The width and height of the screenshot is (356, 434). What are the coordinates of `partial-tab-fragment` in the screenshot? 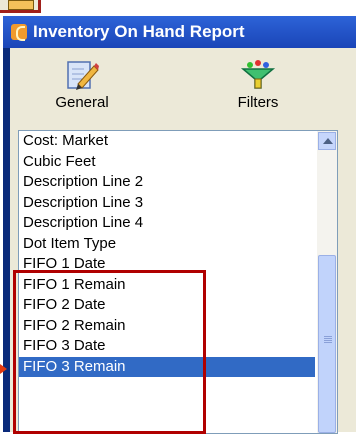 It's located at (20, 6).